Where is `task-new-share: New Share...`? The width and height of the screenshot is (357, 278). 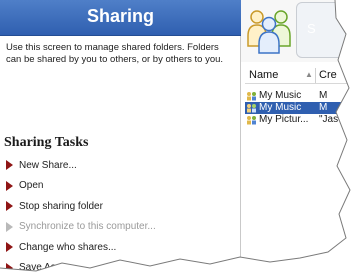
task-new-share: New Share... is located at coordinates (121, 165).